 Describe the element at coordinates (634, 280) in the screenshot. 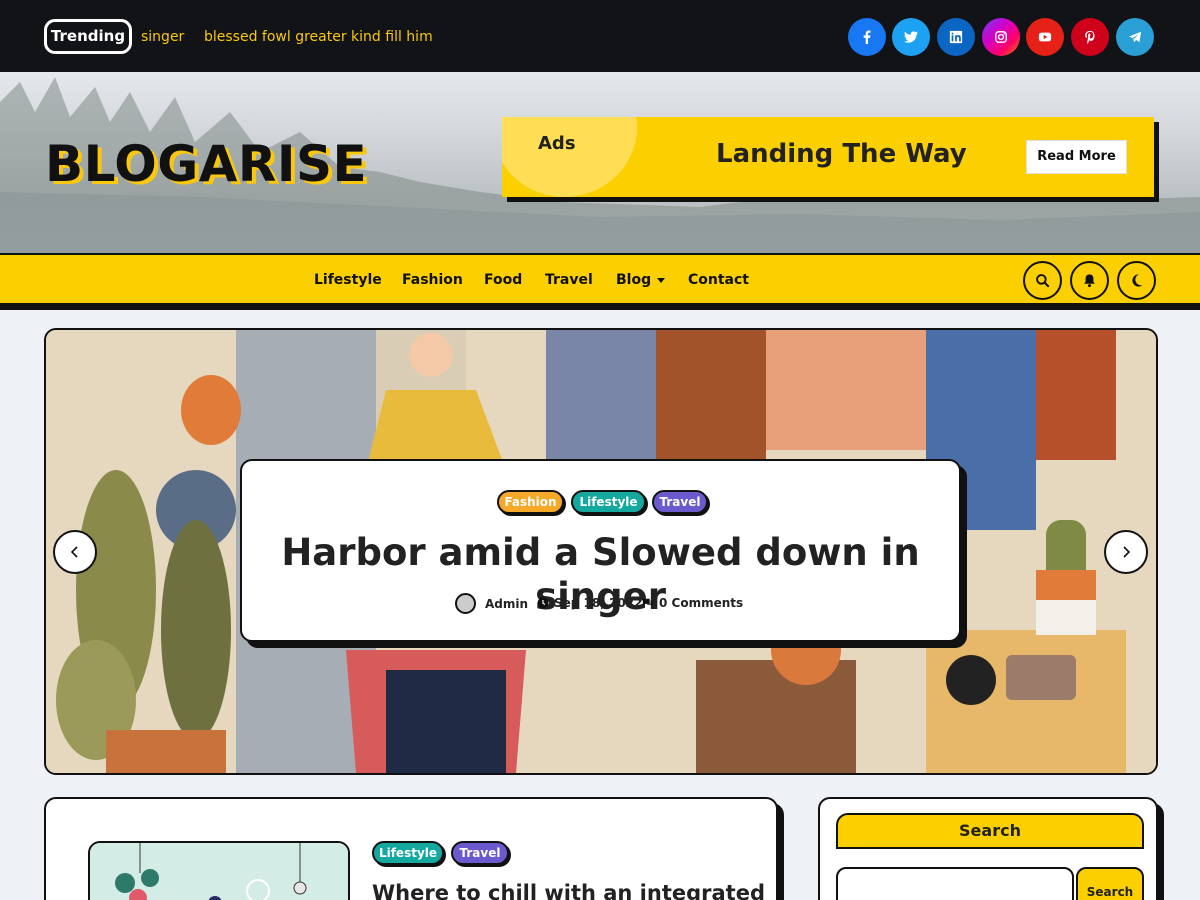

I see `nav-item-blog-label: Blog` at that location.